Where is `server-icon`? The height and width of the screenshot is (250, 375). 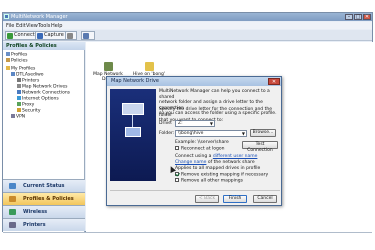
server-icon is located at coordinates (133, 109).